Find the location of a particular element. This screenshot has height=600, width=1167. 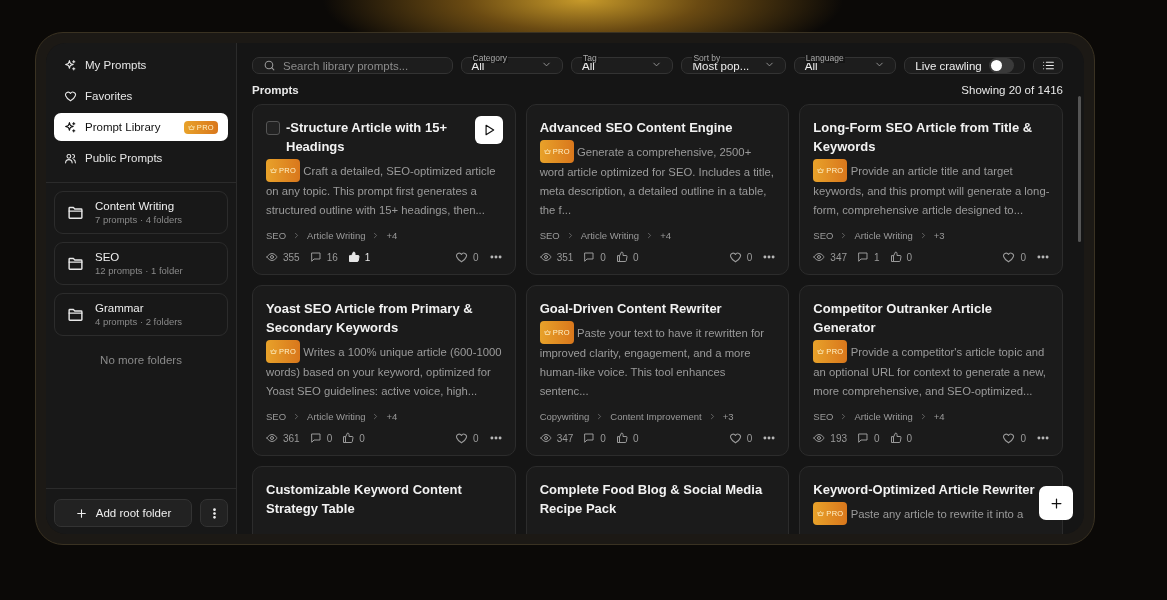

folder-item: SEO 12 prompts · 1 folder is located at coordinates (141, 263).